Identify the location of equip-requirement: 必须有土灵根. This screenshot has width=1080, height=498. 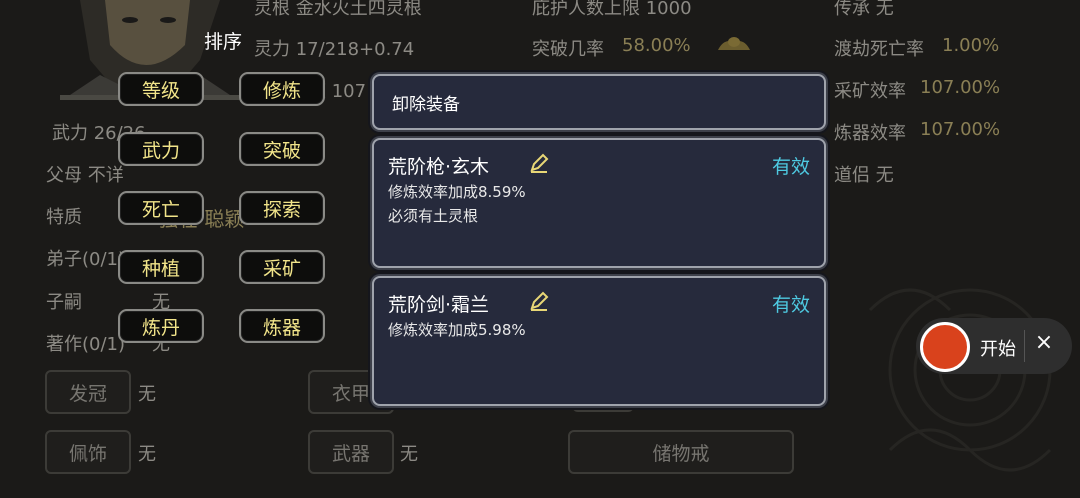
(433, 216).